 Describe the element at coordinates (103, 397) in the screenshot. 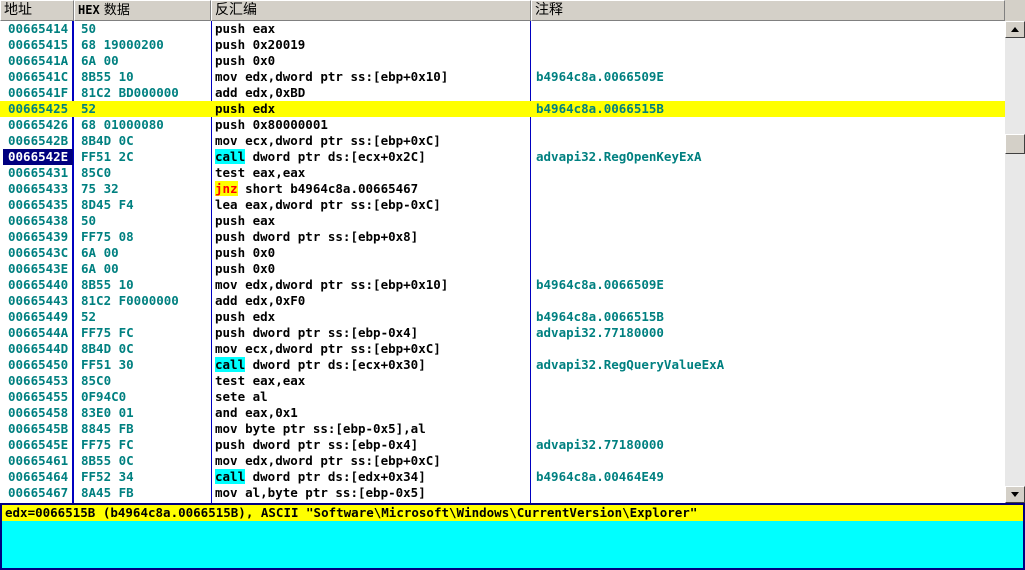

I see `hex-cell: 0F94C0` at that location.